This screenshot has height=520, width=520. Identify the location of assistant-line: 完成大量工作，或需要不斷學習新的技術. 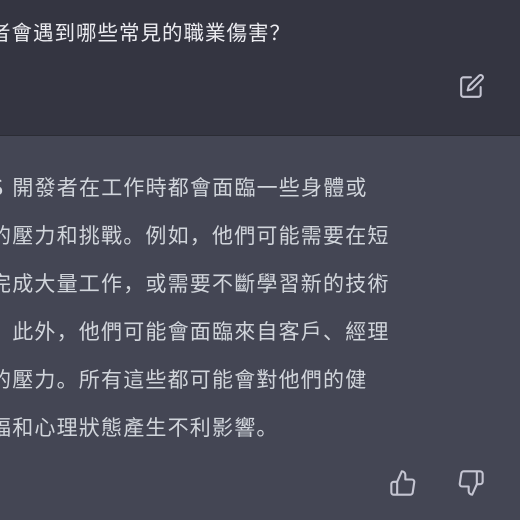
(195, 284).